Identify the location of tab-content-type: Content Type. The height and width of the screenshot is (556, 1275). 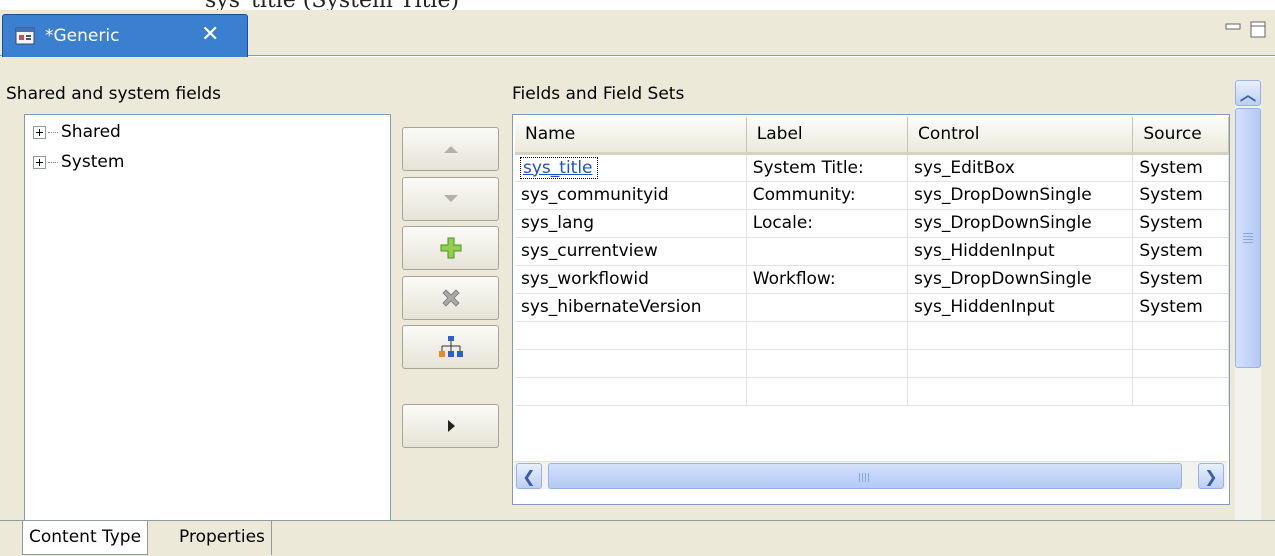
(85, 538).